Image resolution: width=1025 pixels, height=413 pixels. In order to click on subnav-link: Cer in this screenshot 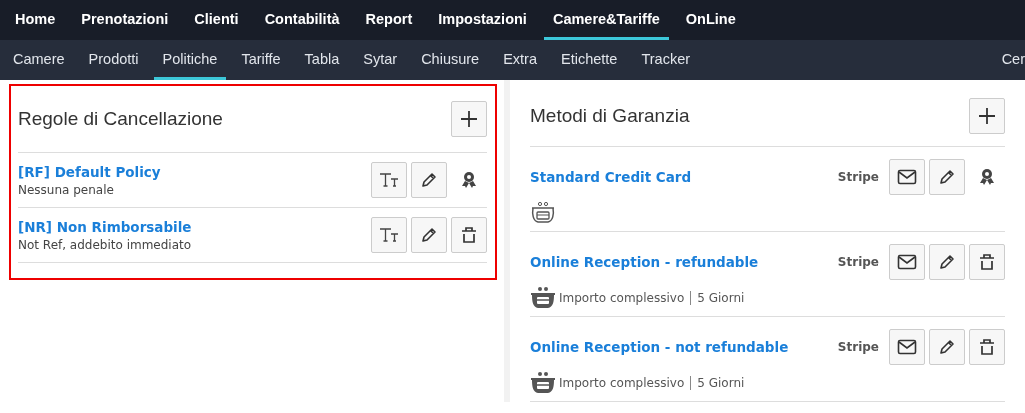, I will do `click(1008, 60)`.